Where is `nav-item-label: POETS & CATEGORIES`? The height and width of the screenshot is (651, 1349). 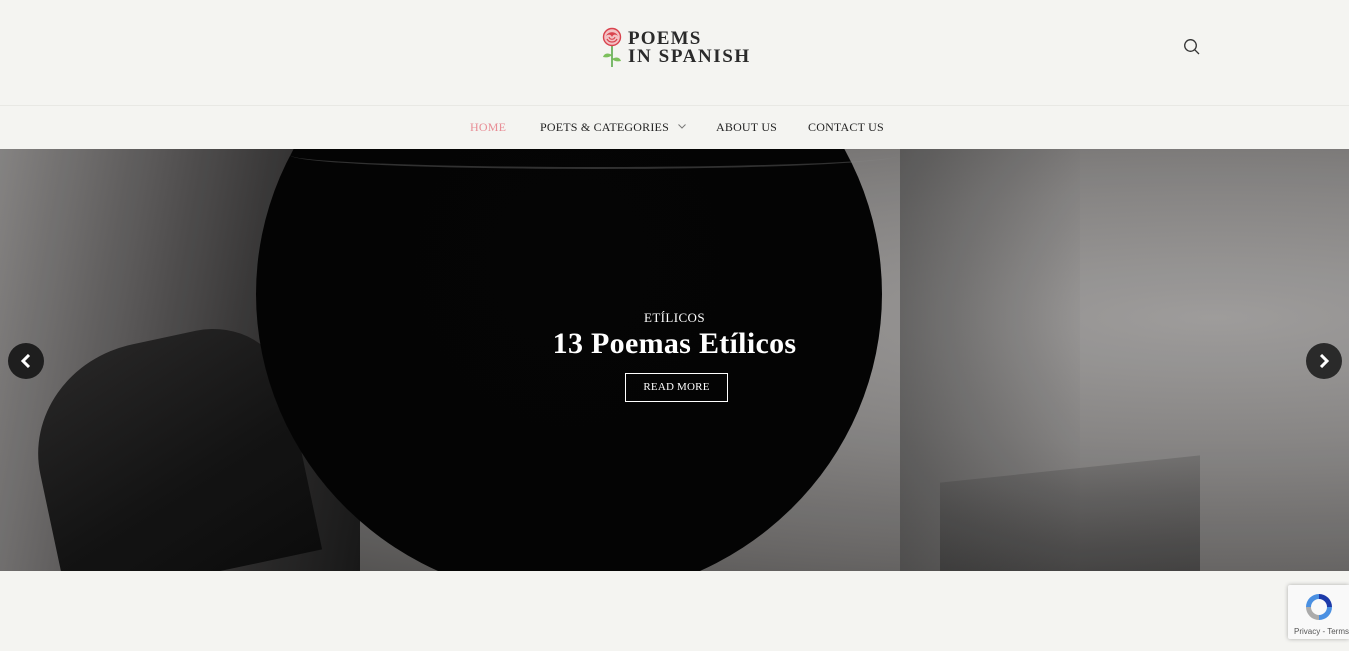
nav-item-label: POETS & CATEGORIES is located at coordinates (604, 127).